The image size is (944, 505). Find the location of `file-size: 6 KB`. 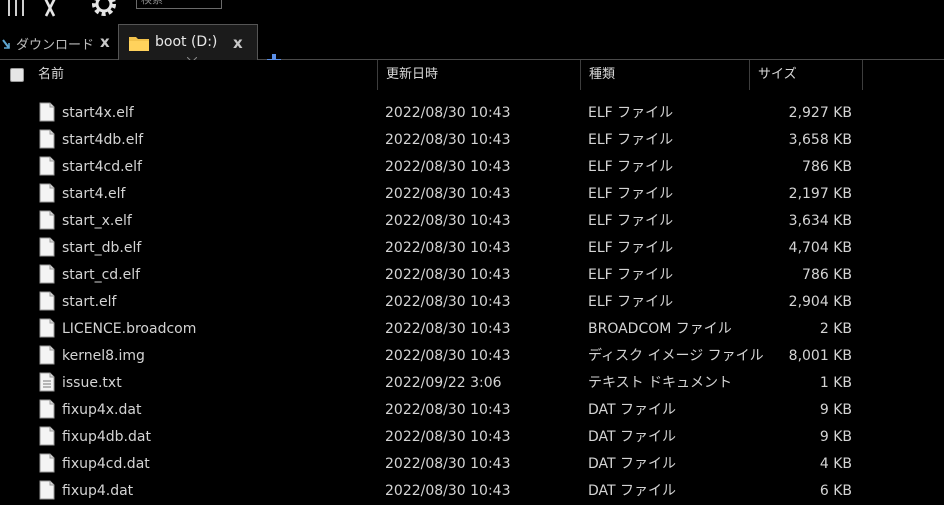

file-size: 6 KB is located at coordinates (835, 491).